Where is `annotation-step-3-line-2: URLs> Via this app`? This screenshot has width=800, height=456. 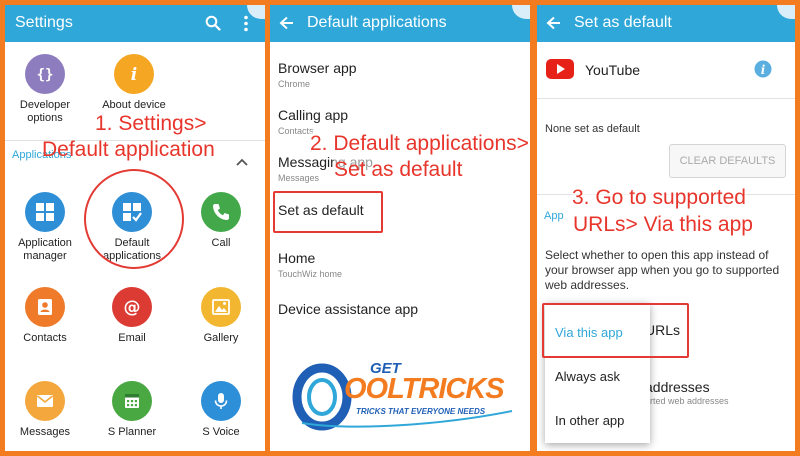 annotation-step-3-line-2: URLs> Via this app is located at coordinates (663, 225).